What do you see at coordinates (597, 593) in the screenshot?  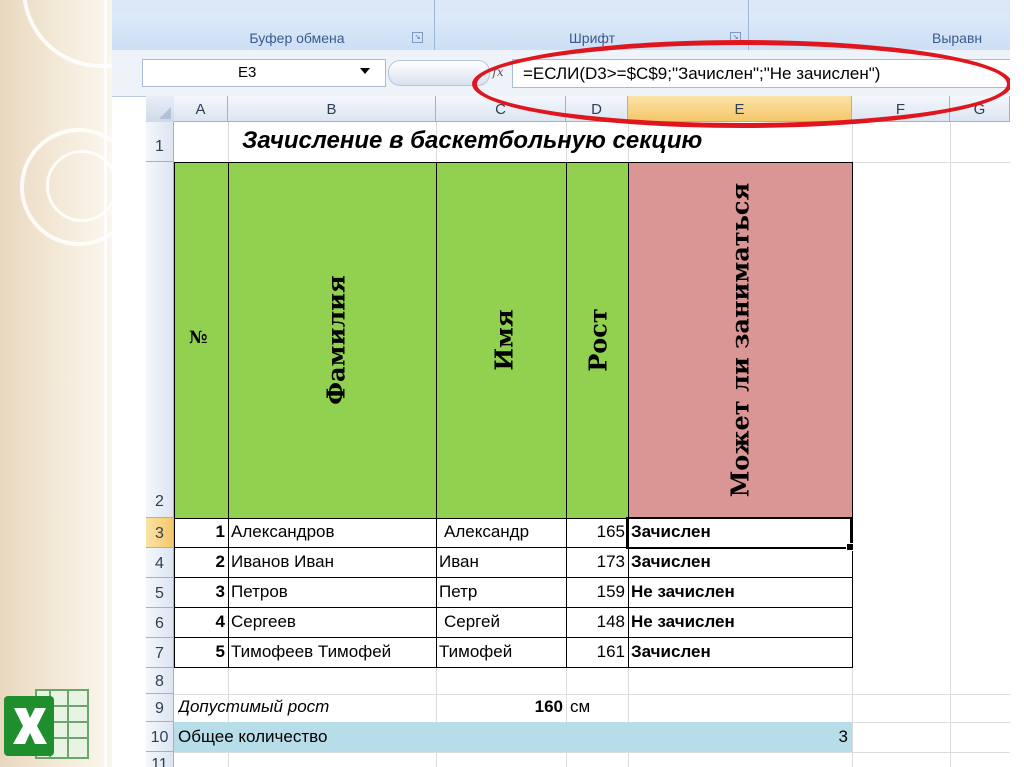 I see `cell-height: 159` at bounding box center [597, 593].